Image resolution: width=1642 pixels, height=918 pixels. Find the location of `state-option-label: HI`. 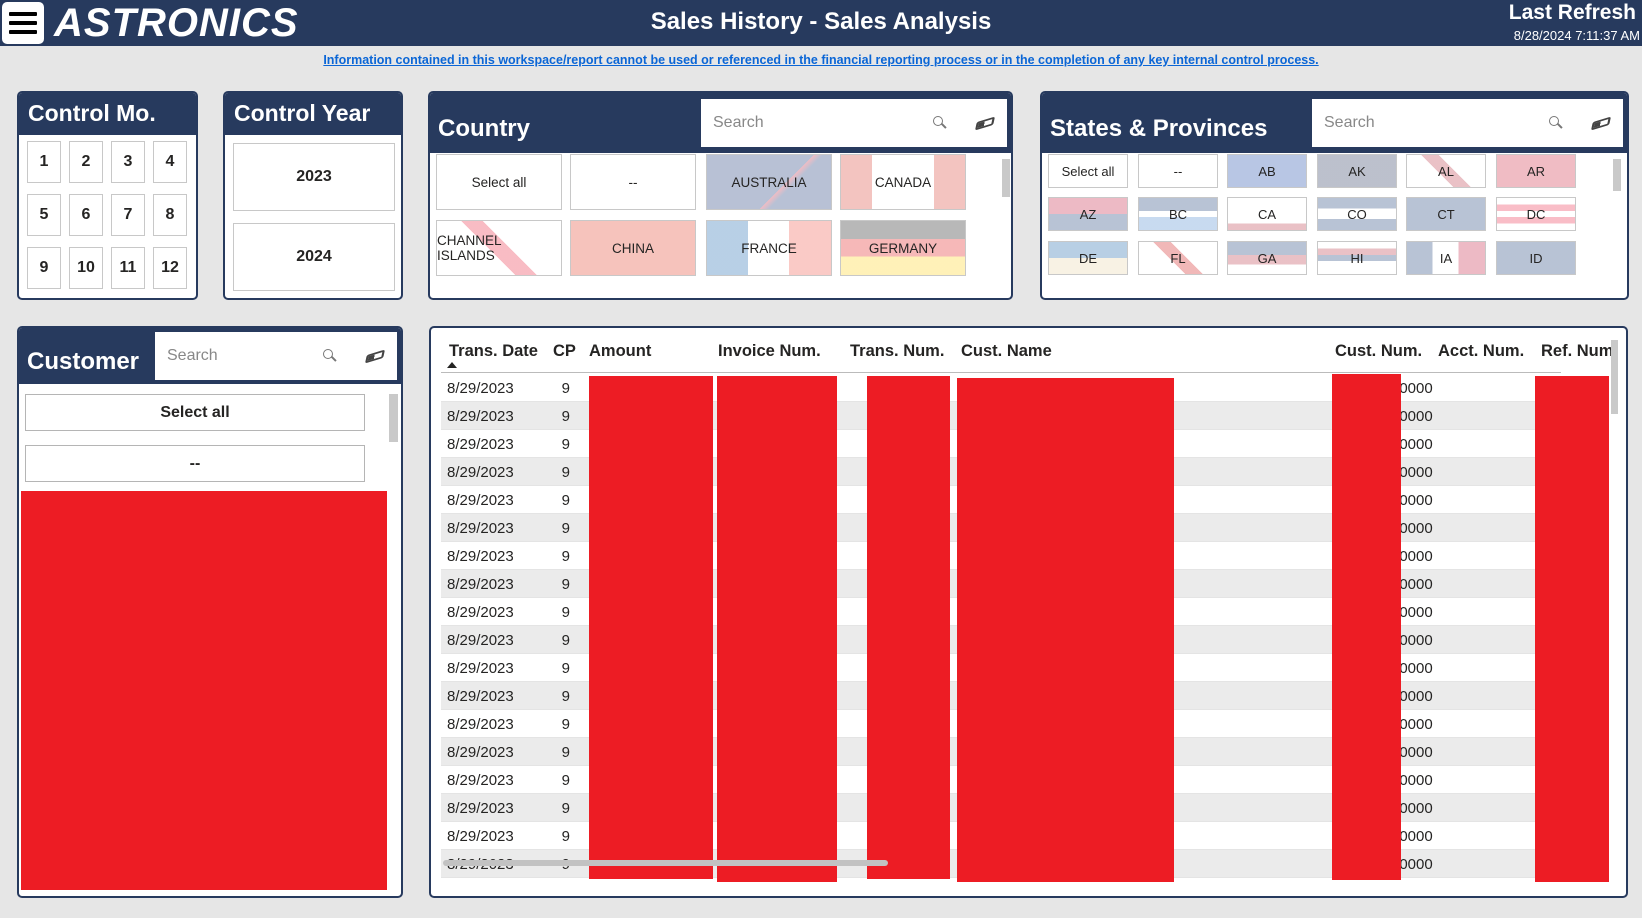

state-option-label: HI is located at coordinates (1357, 258).